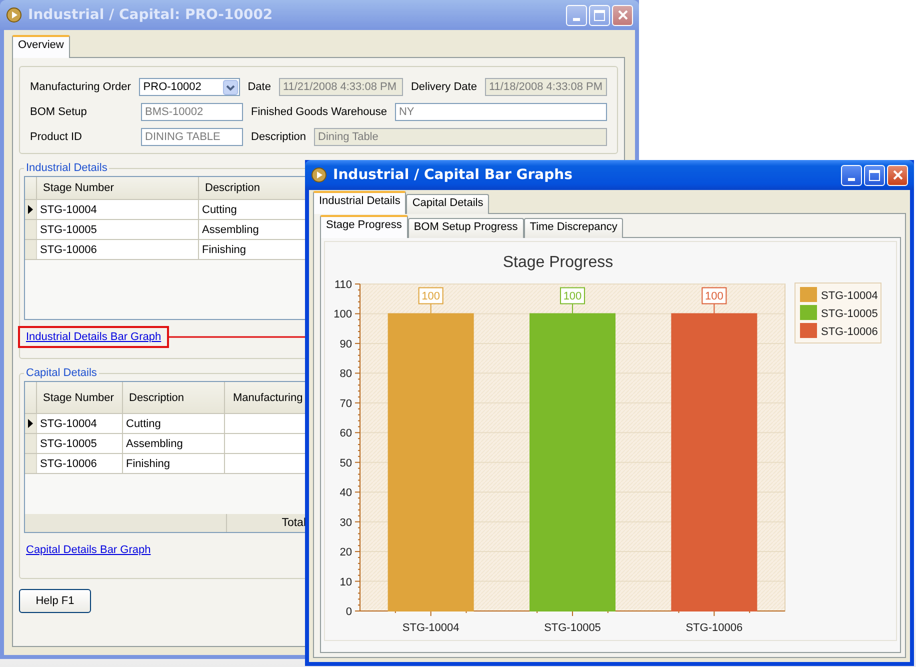 The image size is (916, 667). I want to click on group-title: Capital Details, so click(61, 373).